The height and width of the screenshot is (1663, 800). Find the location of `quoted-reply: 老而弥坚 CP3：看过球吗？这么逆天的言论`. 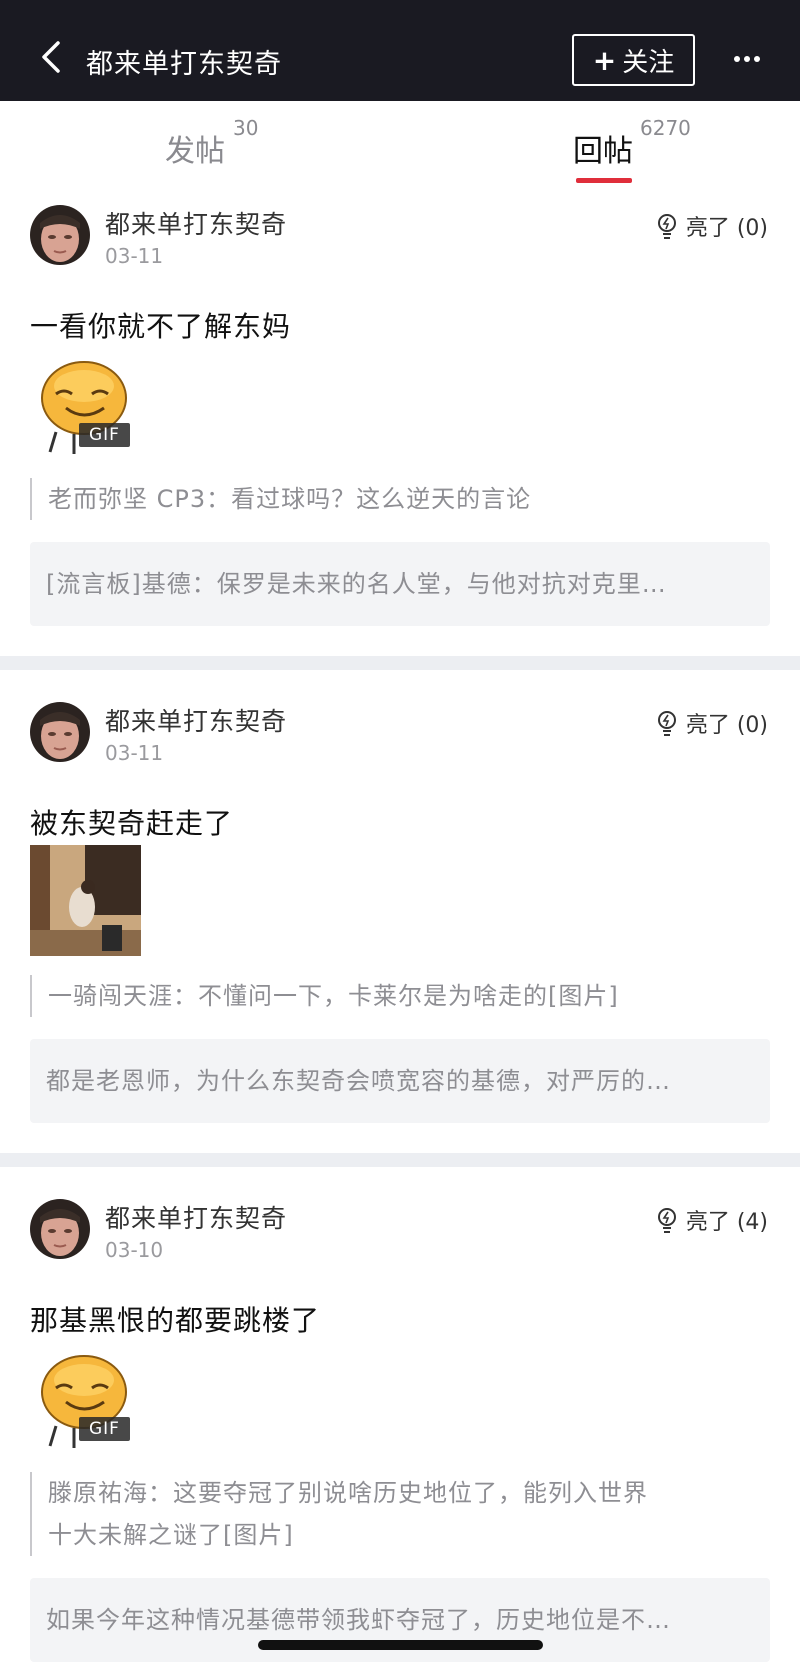

quoted-reply: 老而弥坚 CP3：看过球吗？这么逆天的言论 is located at coordinates (375, 499).